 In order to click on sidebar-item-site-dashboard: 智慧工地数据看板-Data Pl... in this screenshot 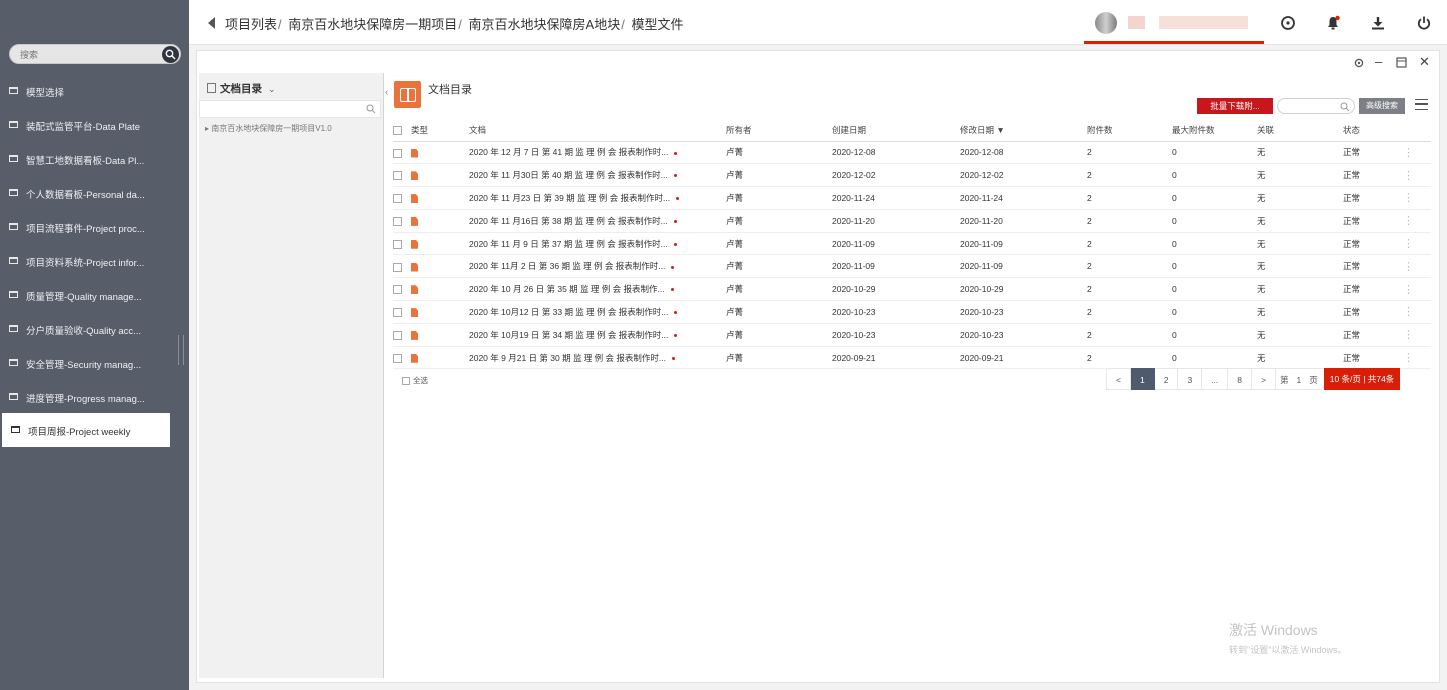, I will do `click(85, 159)`.